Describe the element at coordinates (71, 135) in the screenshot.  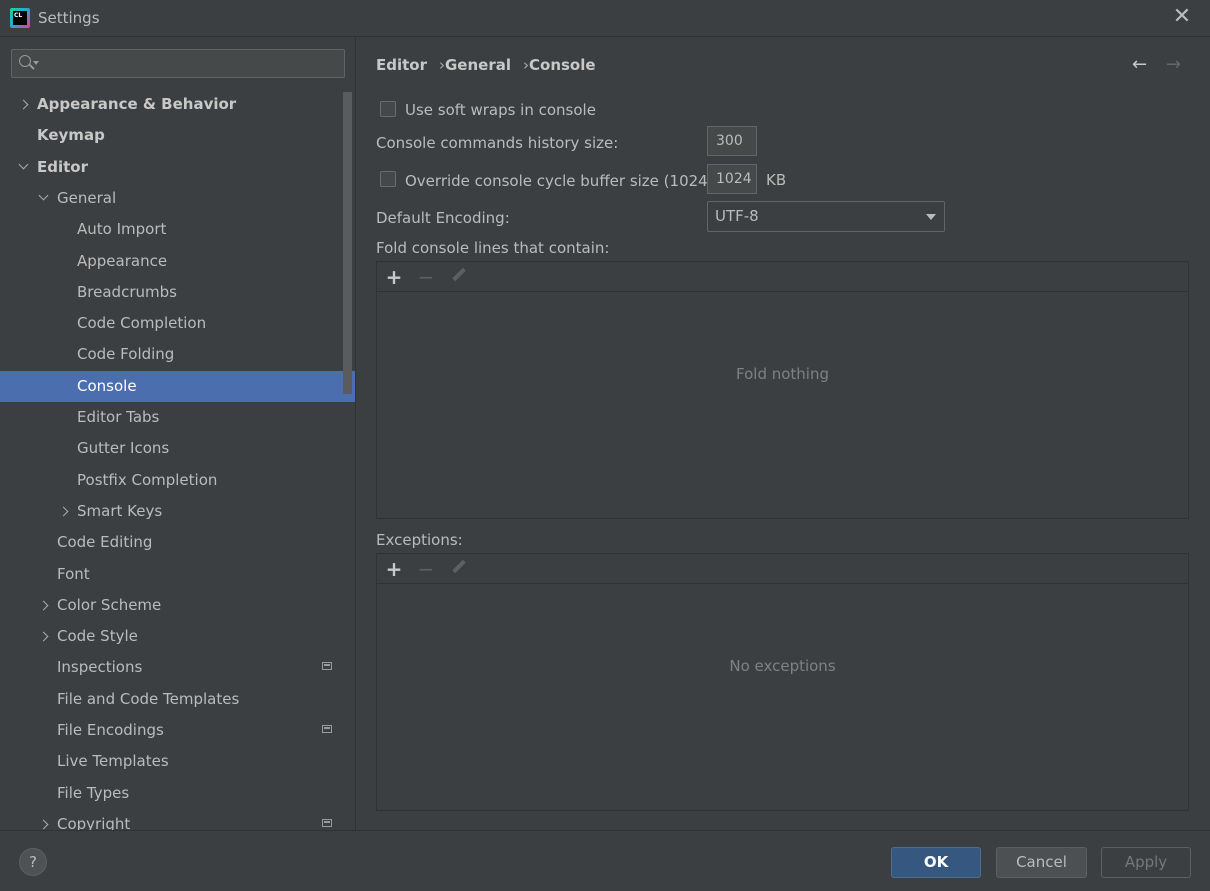
I see `sidebar-item-label: Keymap` at that location.